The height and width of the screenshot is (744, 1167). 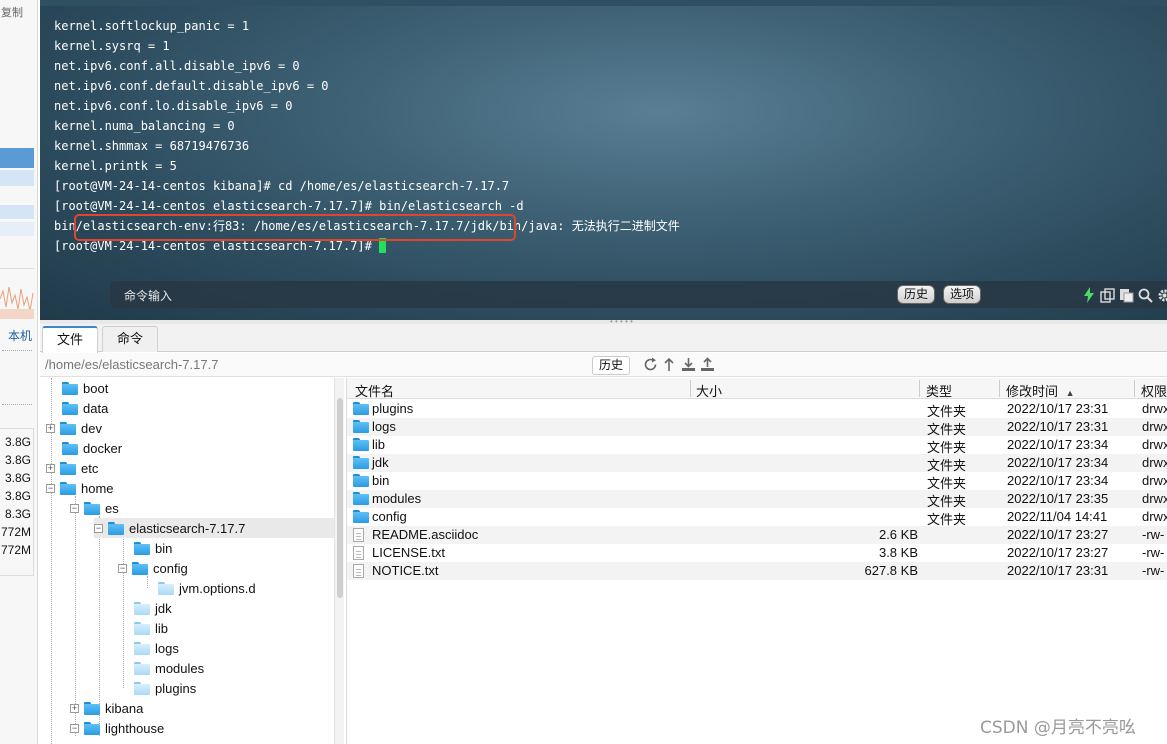 What do you see at coordinates (757, 427) in the screenshot?
I see `file-row: logs 文件夹 2022/10/17 23:31 drwx` at bounding box center [757, 427].